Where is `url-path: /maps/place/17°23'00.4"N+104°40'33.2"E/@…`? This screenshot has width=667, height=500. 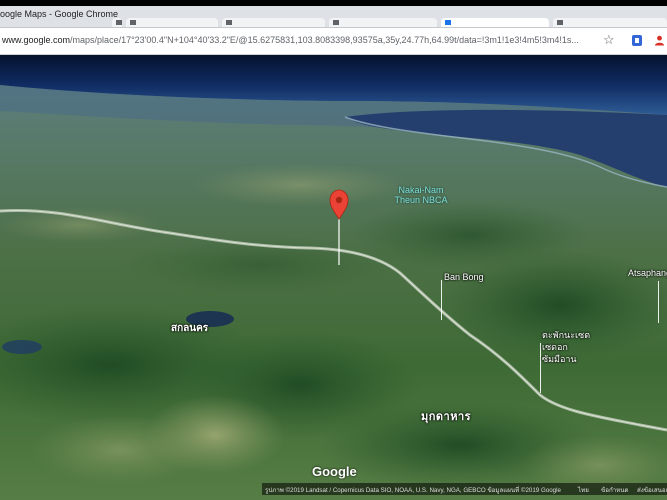 url-path: /maps/place/17°23'00.4"N+104°40'33.2"E/@… is located at coordinates (324, 40).